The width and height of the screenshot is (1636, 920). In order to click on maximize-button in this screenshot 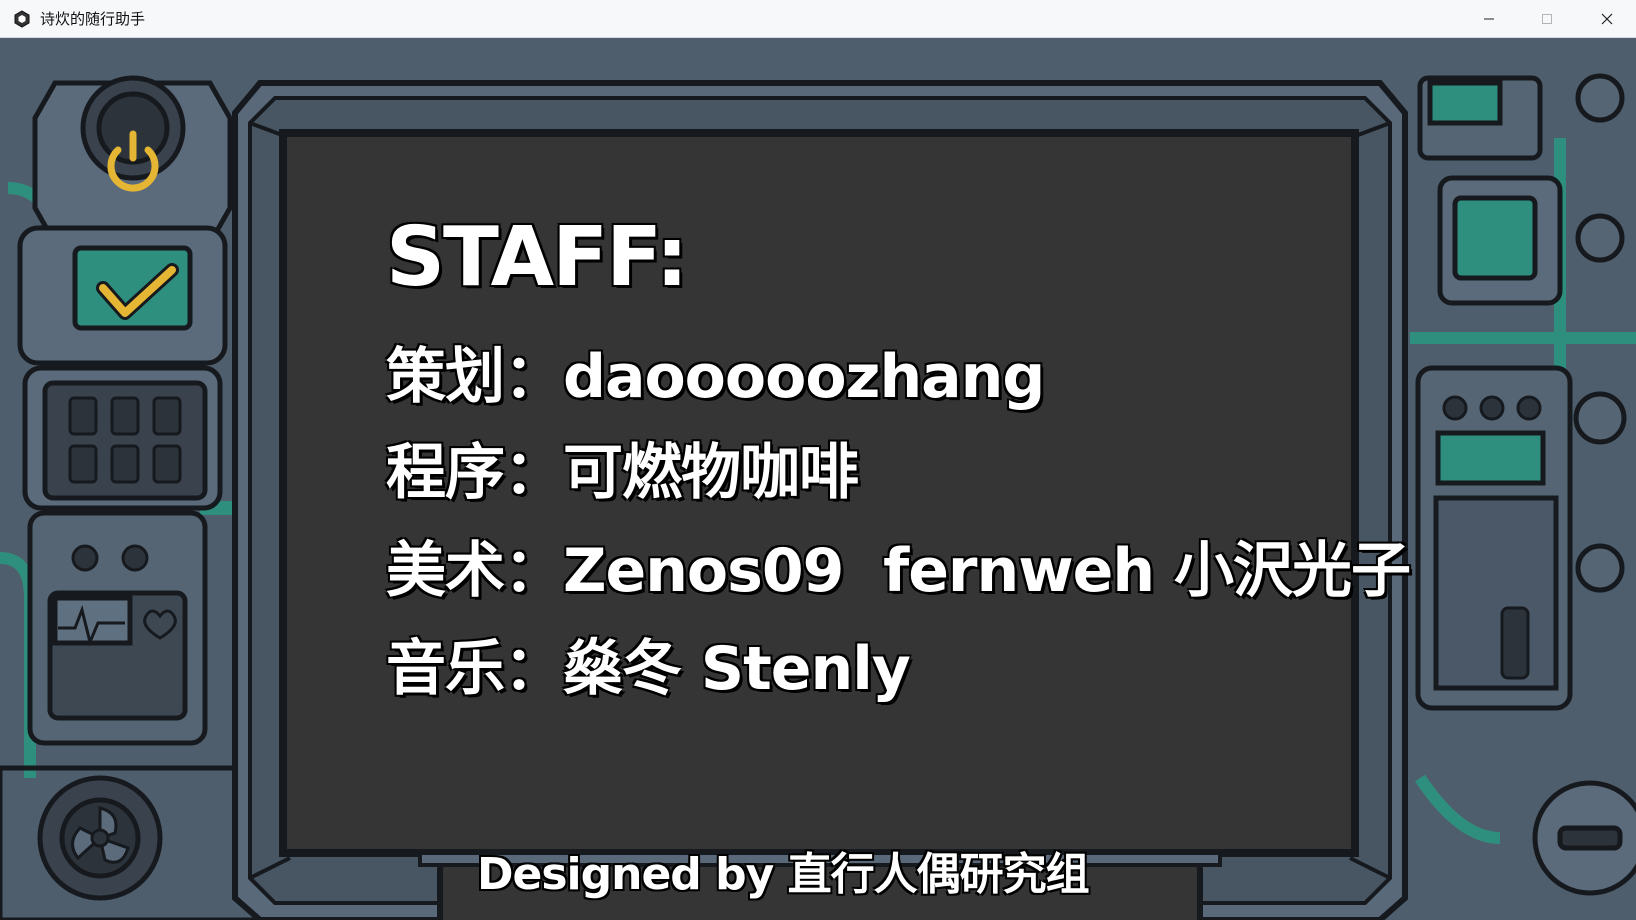, I will do `click(1547, 19)`.